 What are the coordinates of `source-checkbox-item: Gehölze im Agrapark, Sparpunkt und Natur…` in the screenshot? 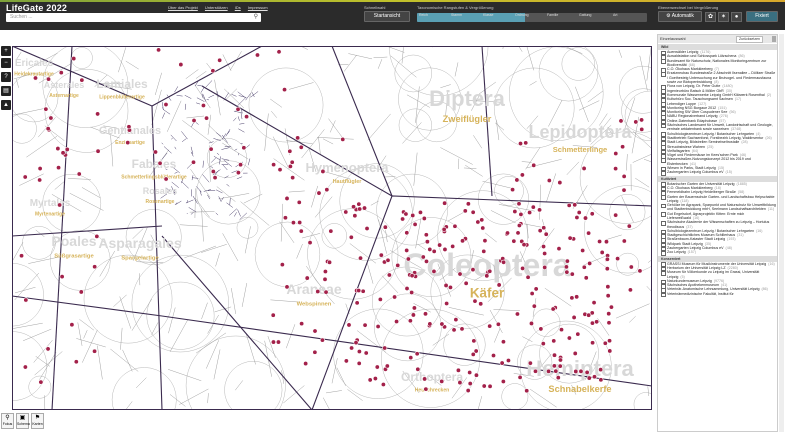 It's located at (717, 207).